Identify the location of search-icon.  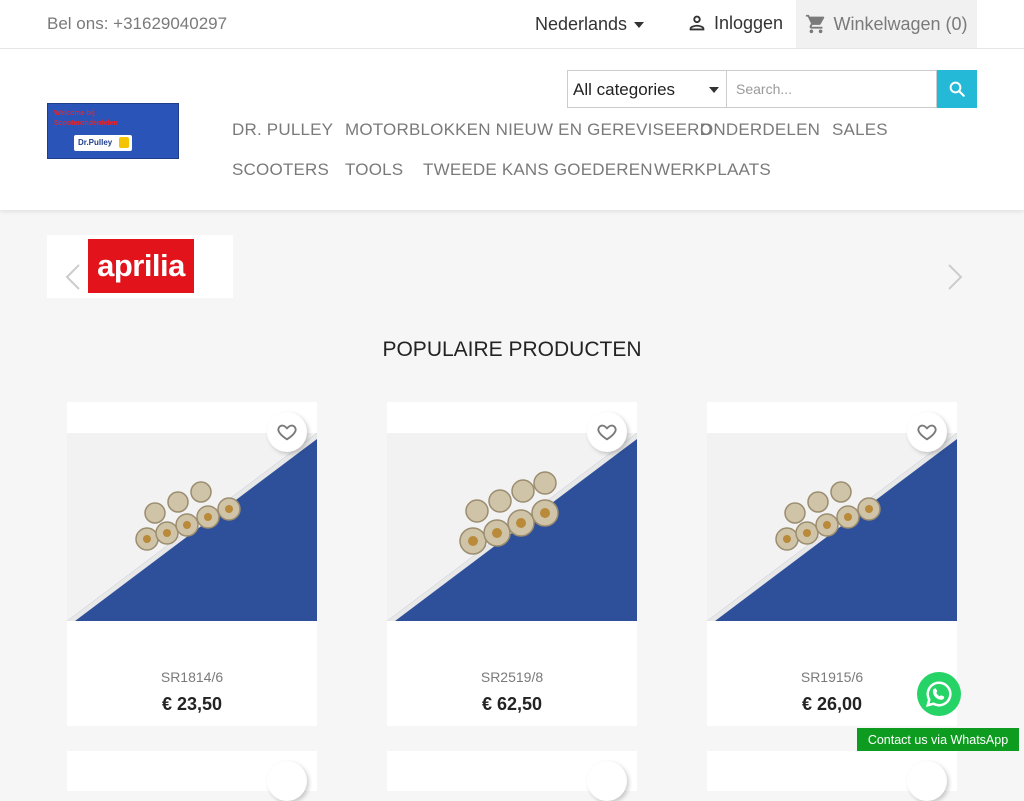
(957, 89).